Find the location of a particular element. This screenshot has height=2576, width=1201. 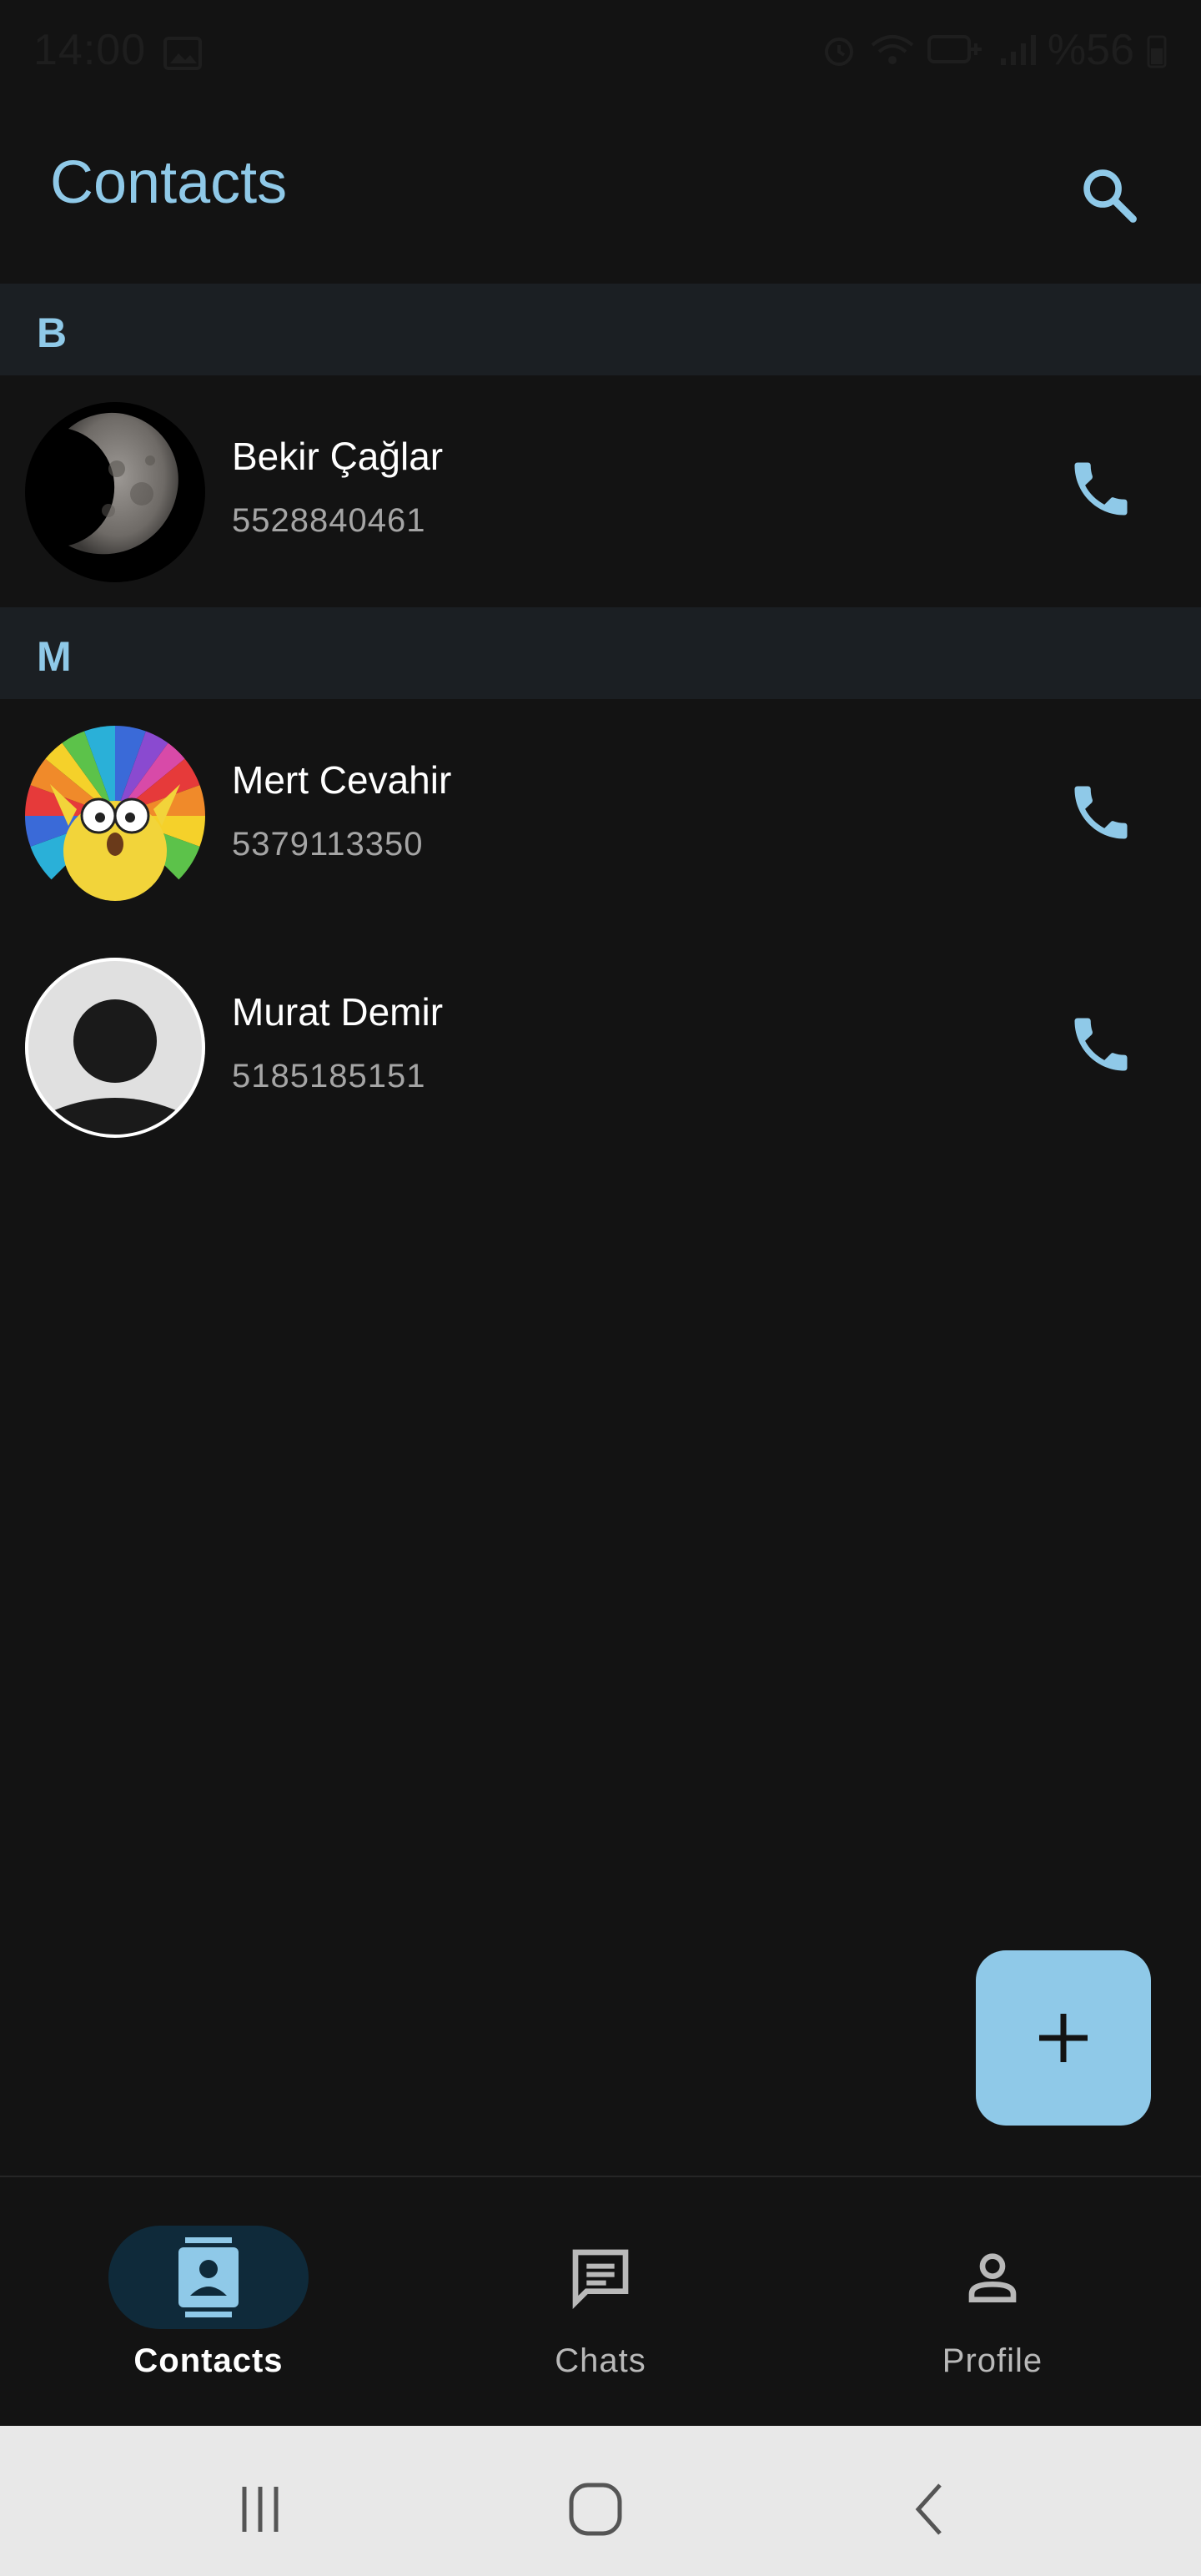

plus-icon is located at coordinates (1064, 2038).